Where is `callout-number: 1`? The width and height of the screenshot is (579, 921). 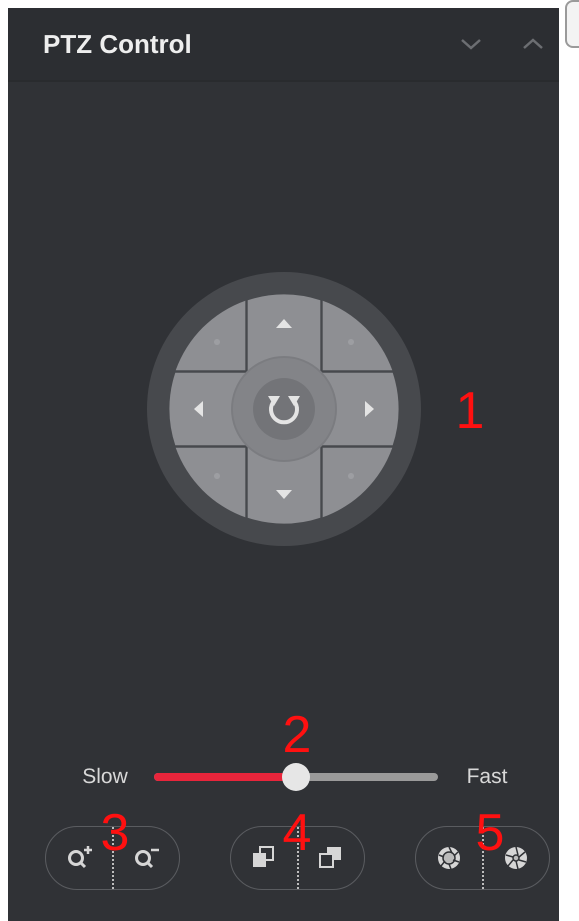
callout-number: 1 is located at coordinates (470, 411).